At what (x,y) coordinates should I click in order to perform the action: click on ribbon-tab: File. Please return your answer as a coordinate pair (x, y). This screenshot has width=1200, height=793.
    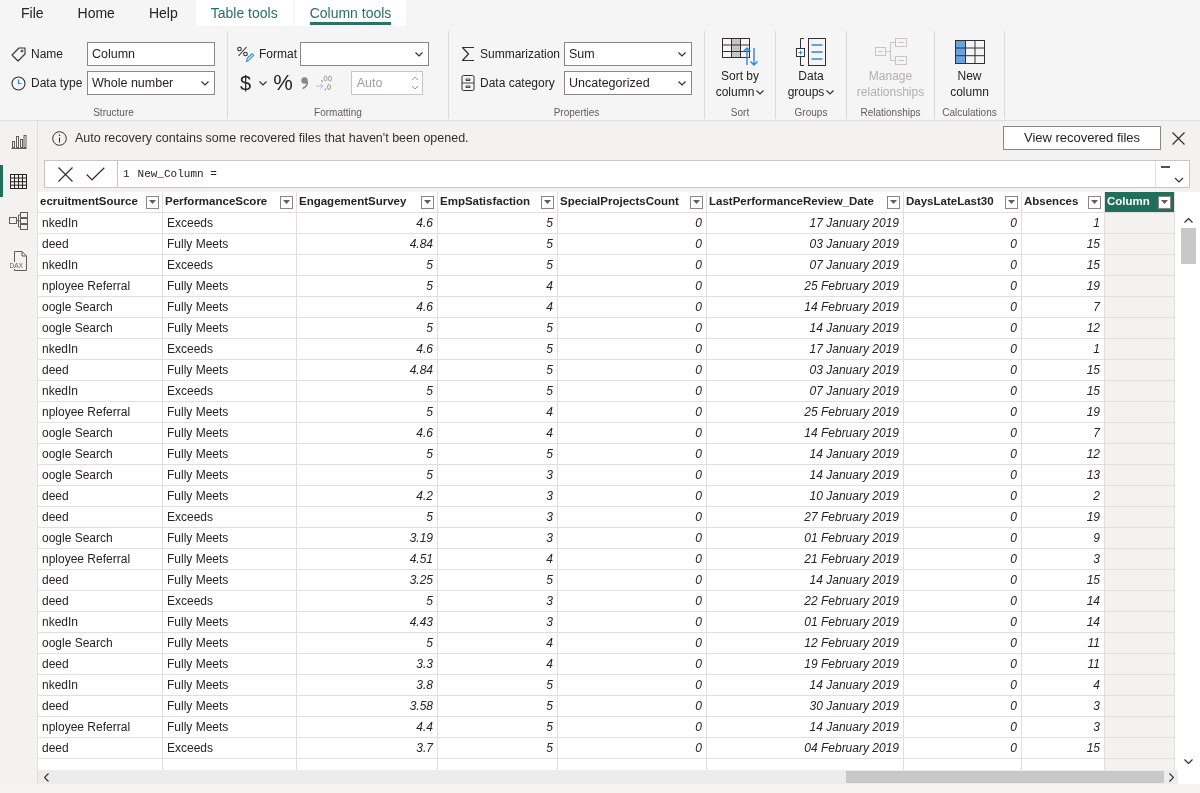
    Looking at the image, I should click on (32, 13).